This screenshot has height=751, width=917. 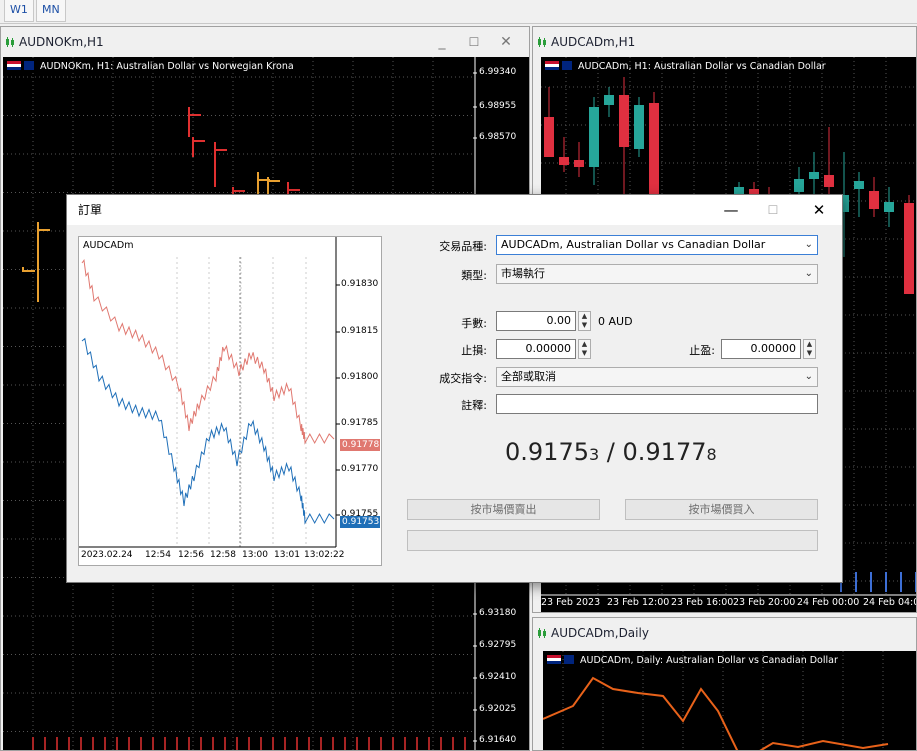 What do you see at coordinates (536, 321) in the screenshot?
I see `volume-input: 0.00` at bounding box center [536, 321].